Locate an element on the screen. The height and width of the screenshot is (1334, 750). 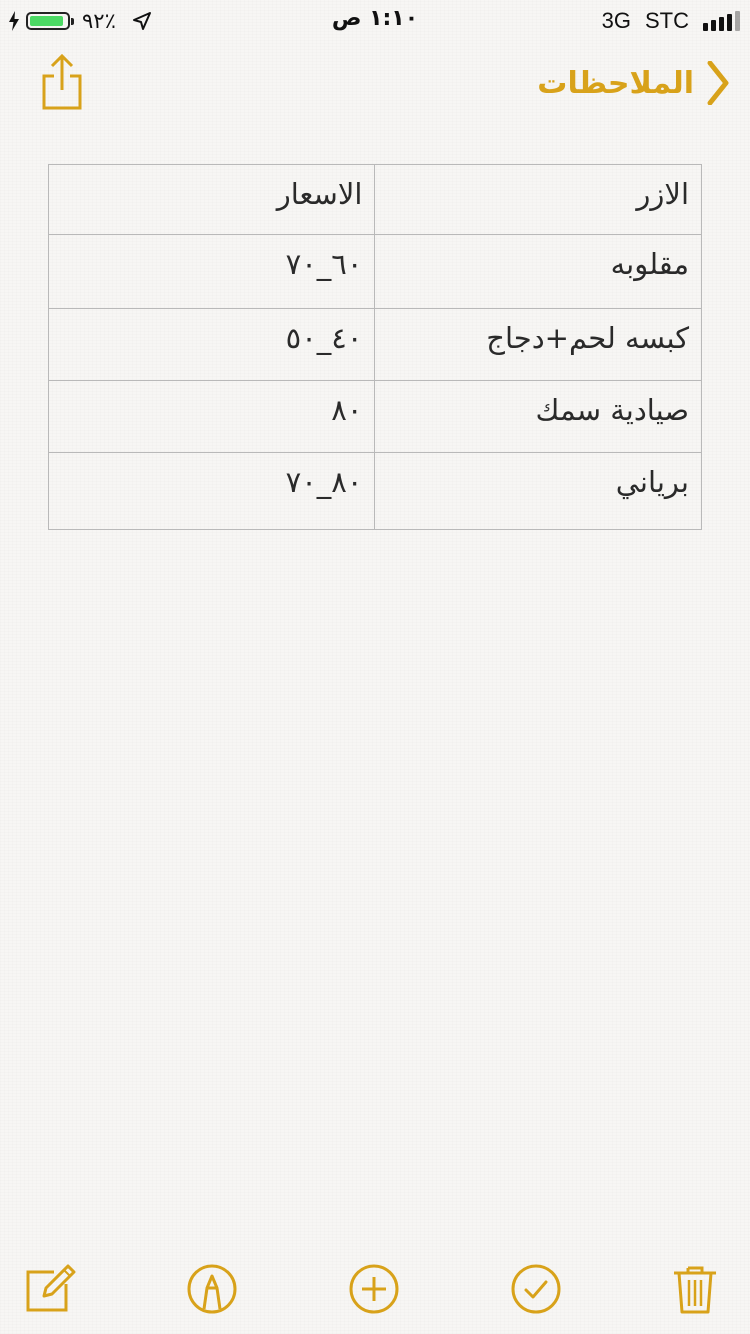
markup-button is located at coordinates (212, 1289).